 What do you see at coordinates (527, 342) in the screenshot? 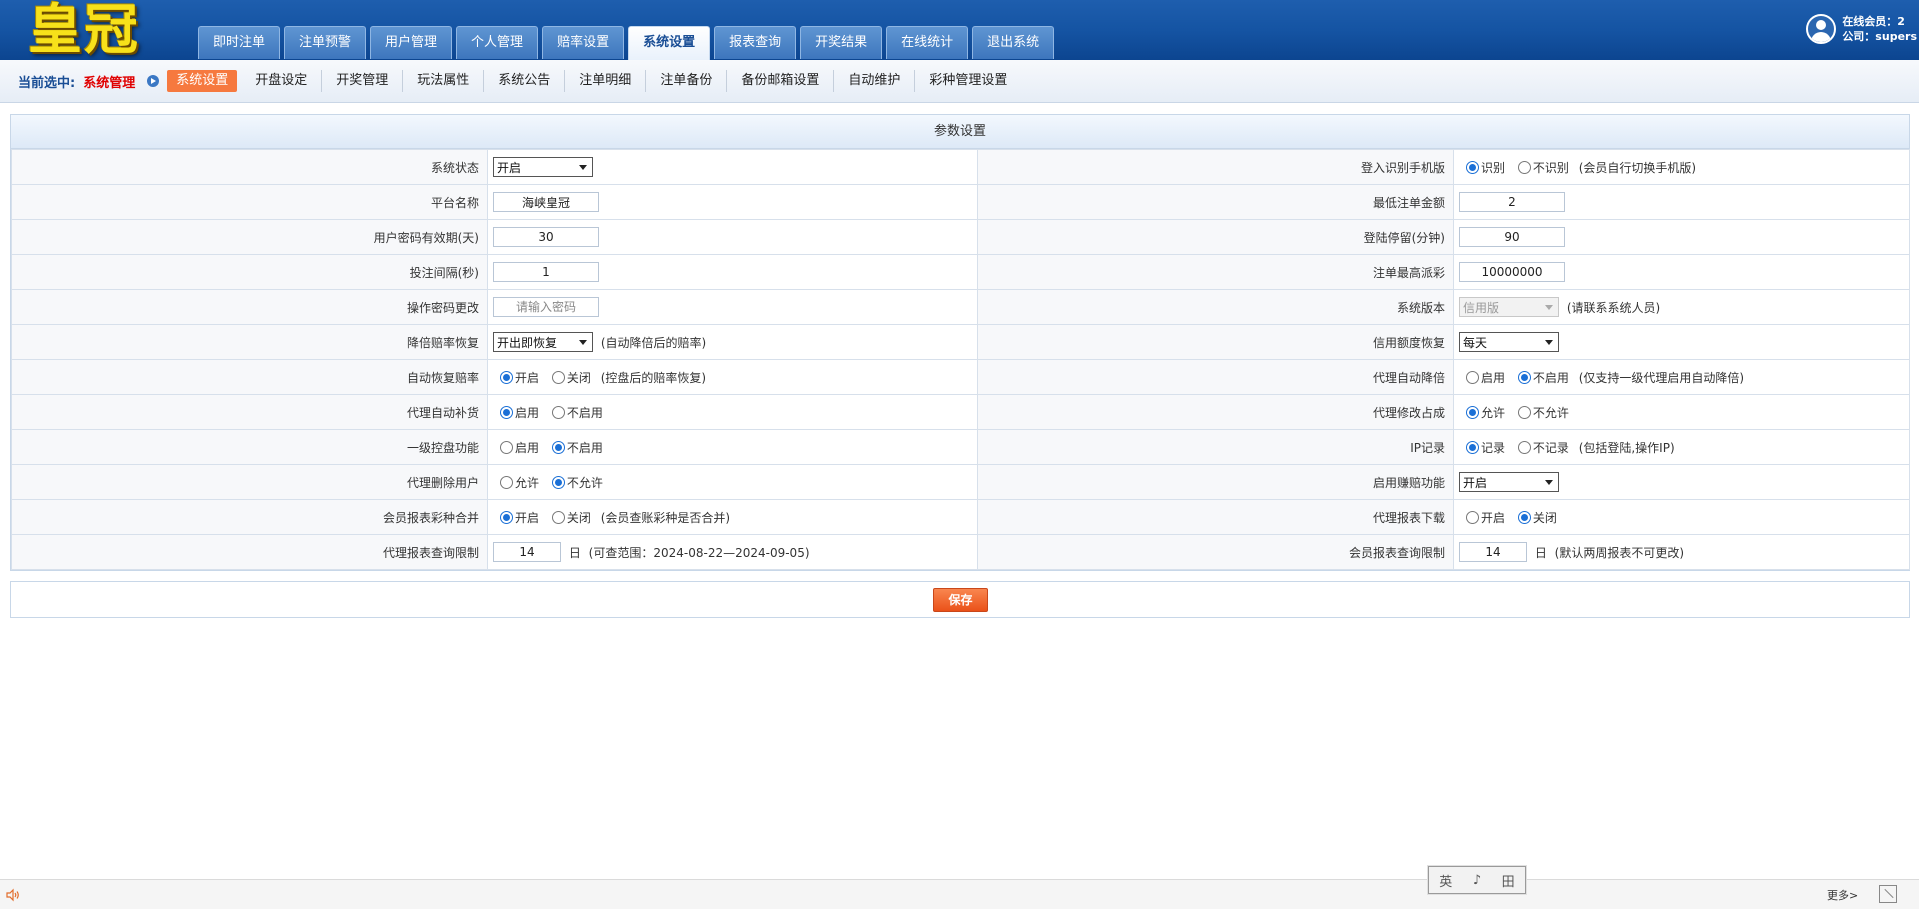
I see `odds-restore-value: 开出即恢复` at bounding box center [527, 342].